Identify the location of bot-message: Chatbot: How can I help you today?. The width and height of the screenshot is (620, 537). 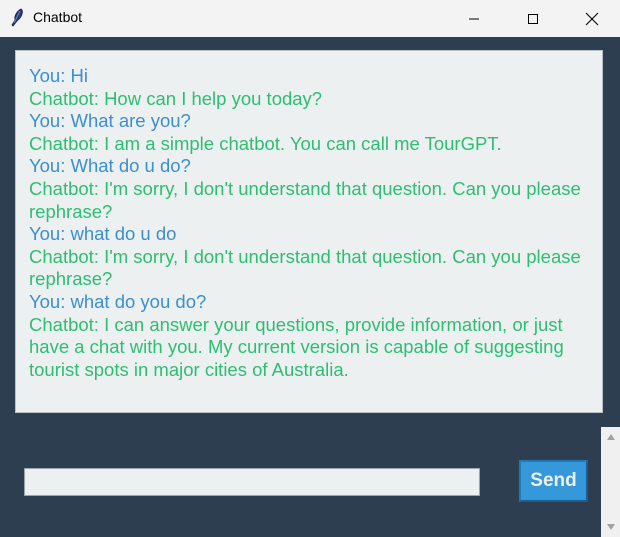
(176, 98).